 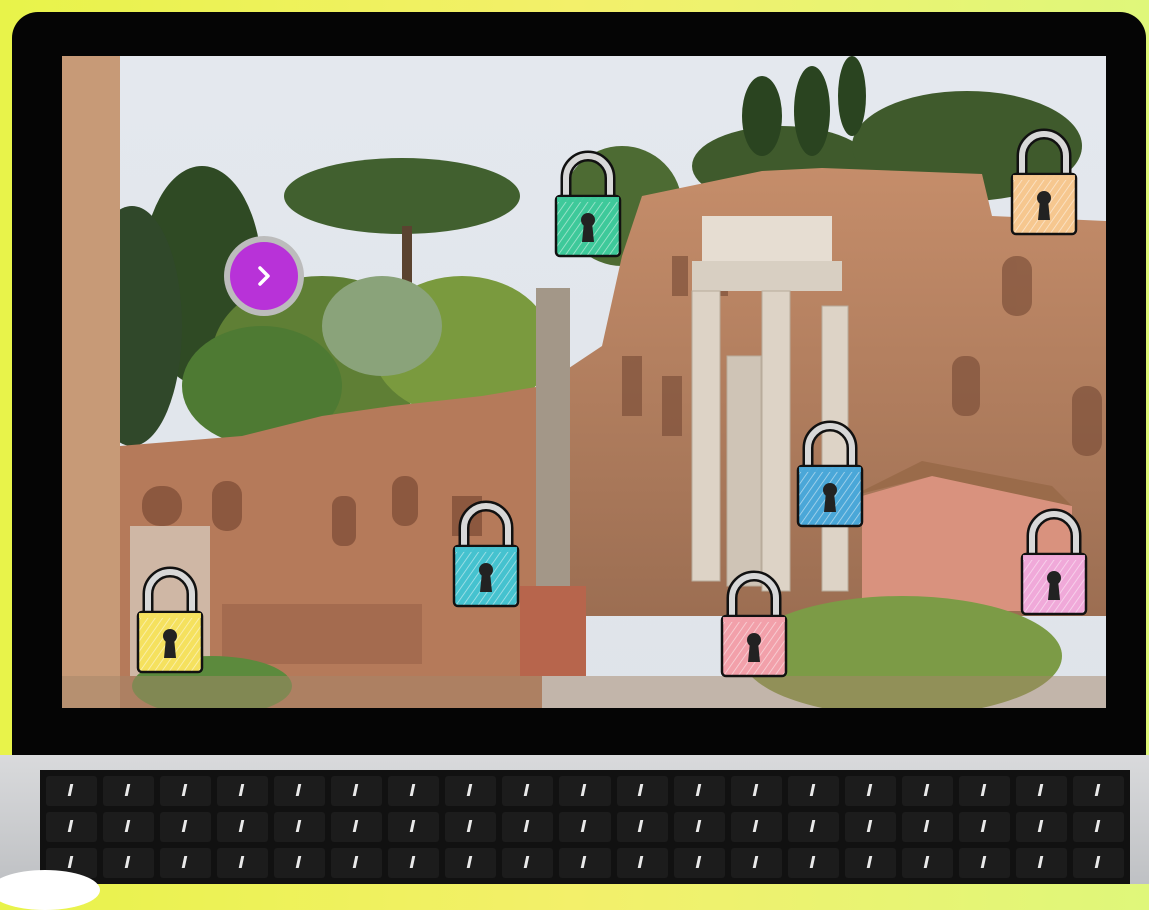 I want to click on corner-decoration, so click(x=50, y=890).